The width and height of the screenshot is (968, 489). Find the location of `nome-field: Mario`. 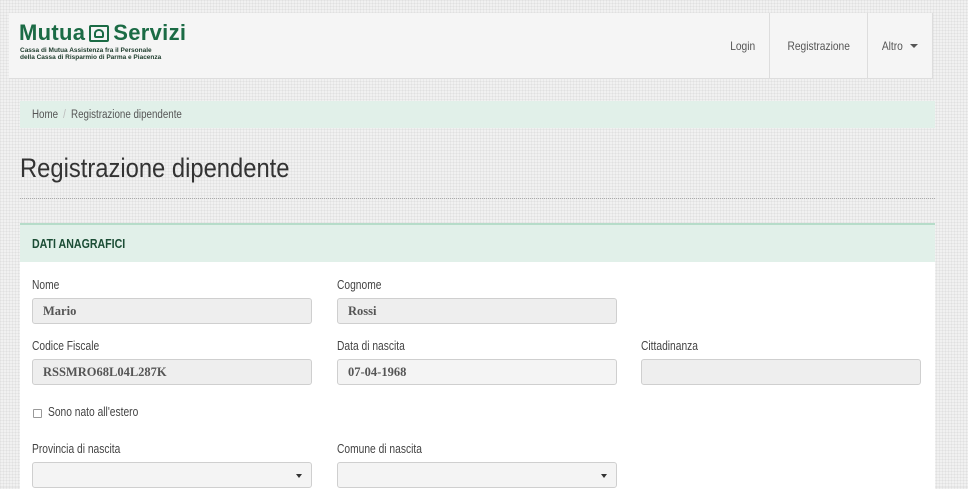

nome-field: Mario is located at coordinates (172, 311).